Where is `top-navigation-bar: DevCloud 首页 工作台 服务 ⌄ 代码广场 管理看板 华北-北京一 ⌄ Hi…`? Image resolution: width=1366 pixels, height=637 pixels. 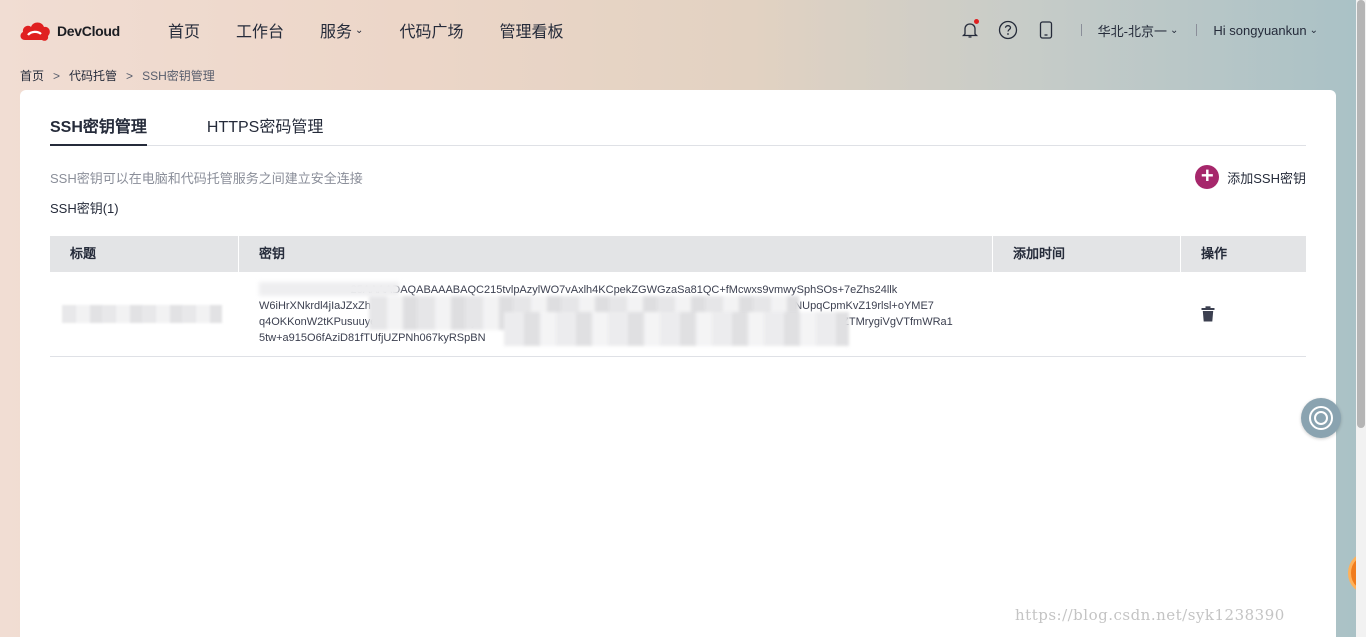 top-navigation-bar: DevCloud 首页 工作台 服务 ⌄ 代码广场 管理看板 华北-北京一 ⌄ Hi… is located at coordinates (683, 30).